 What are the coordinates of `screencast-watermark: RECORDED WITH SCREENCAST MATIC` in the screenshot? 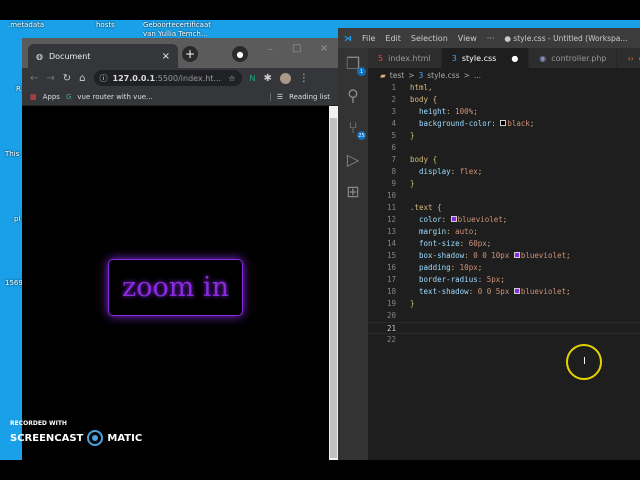 It's located at (76, 433).